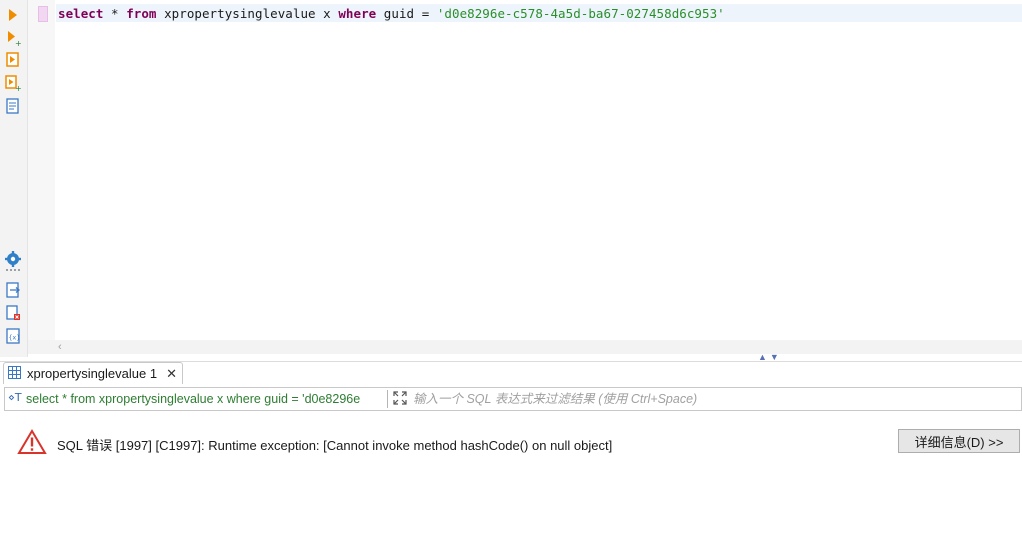  I want to click on editor-left-toolbar: + + {x}, so click(14, 178).